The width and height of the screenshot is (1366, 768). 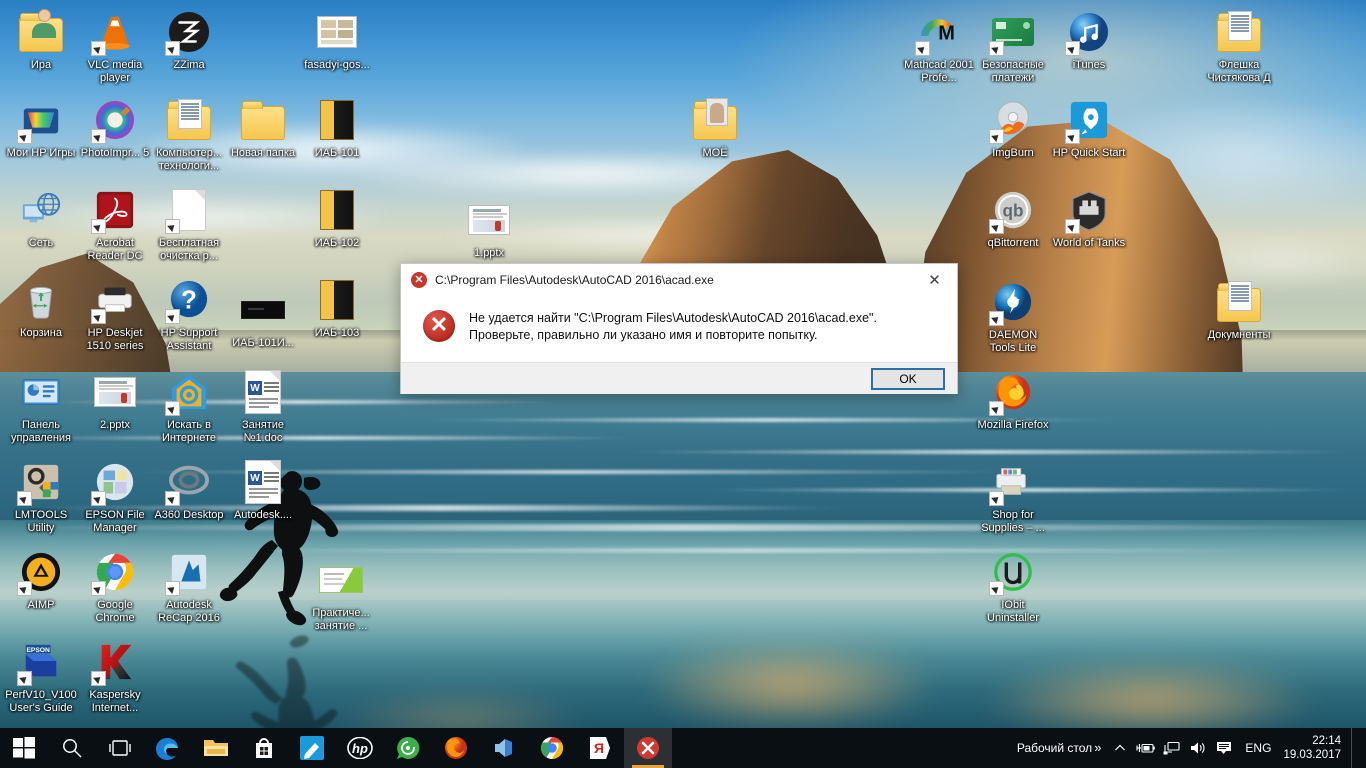 What do you see at coordinates (41, 676) in the screenshot?
I see `desktop-icon: EPSON PerfV10_V100 User's Guide` at bounding box center [41, 676].